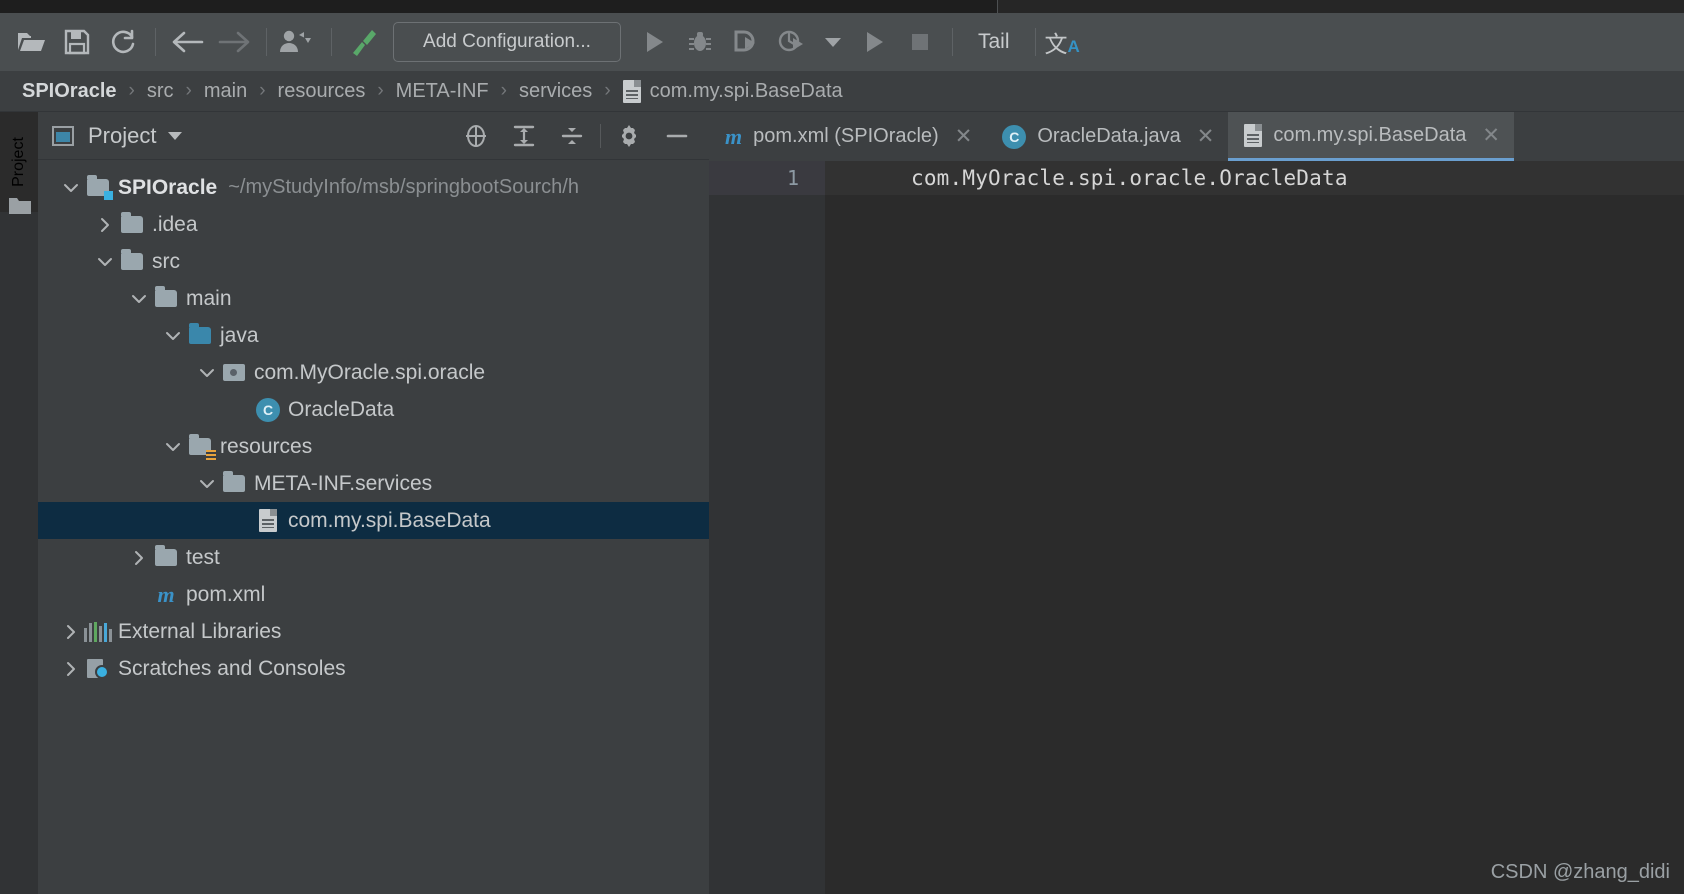 This screenshot has width=1684, height=894. I want to click on build-hammer-icon, so click(364, 42).